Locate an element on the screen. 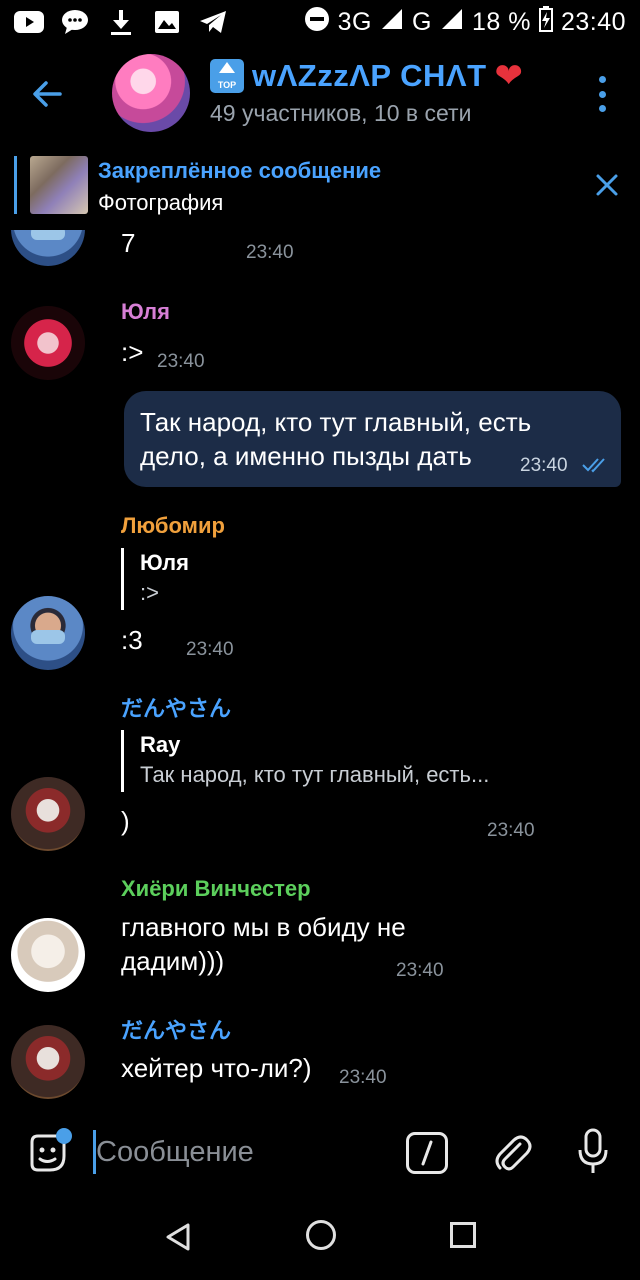  bot-commands-button is located at coordinates (427, 1153).